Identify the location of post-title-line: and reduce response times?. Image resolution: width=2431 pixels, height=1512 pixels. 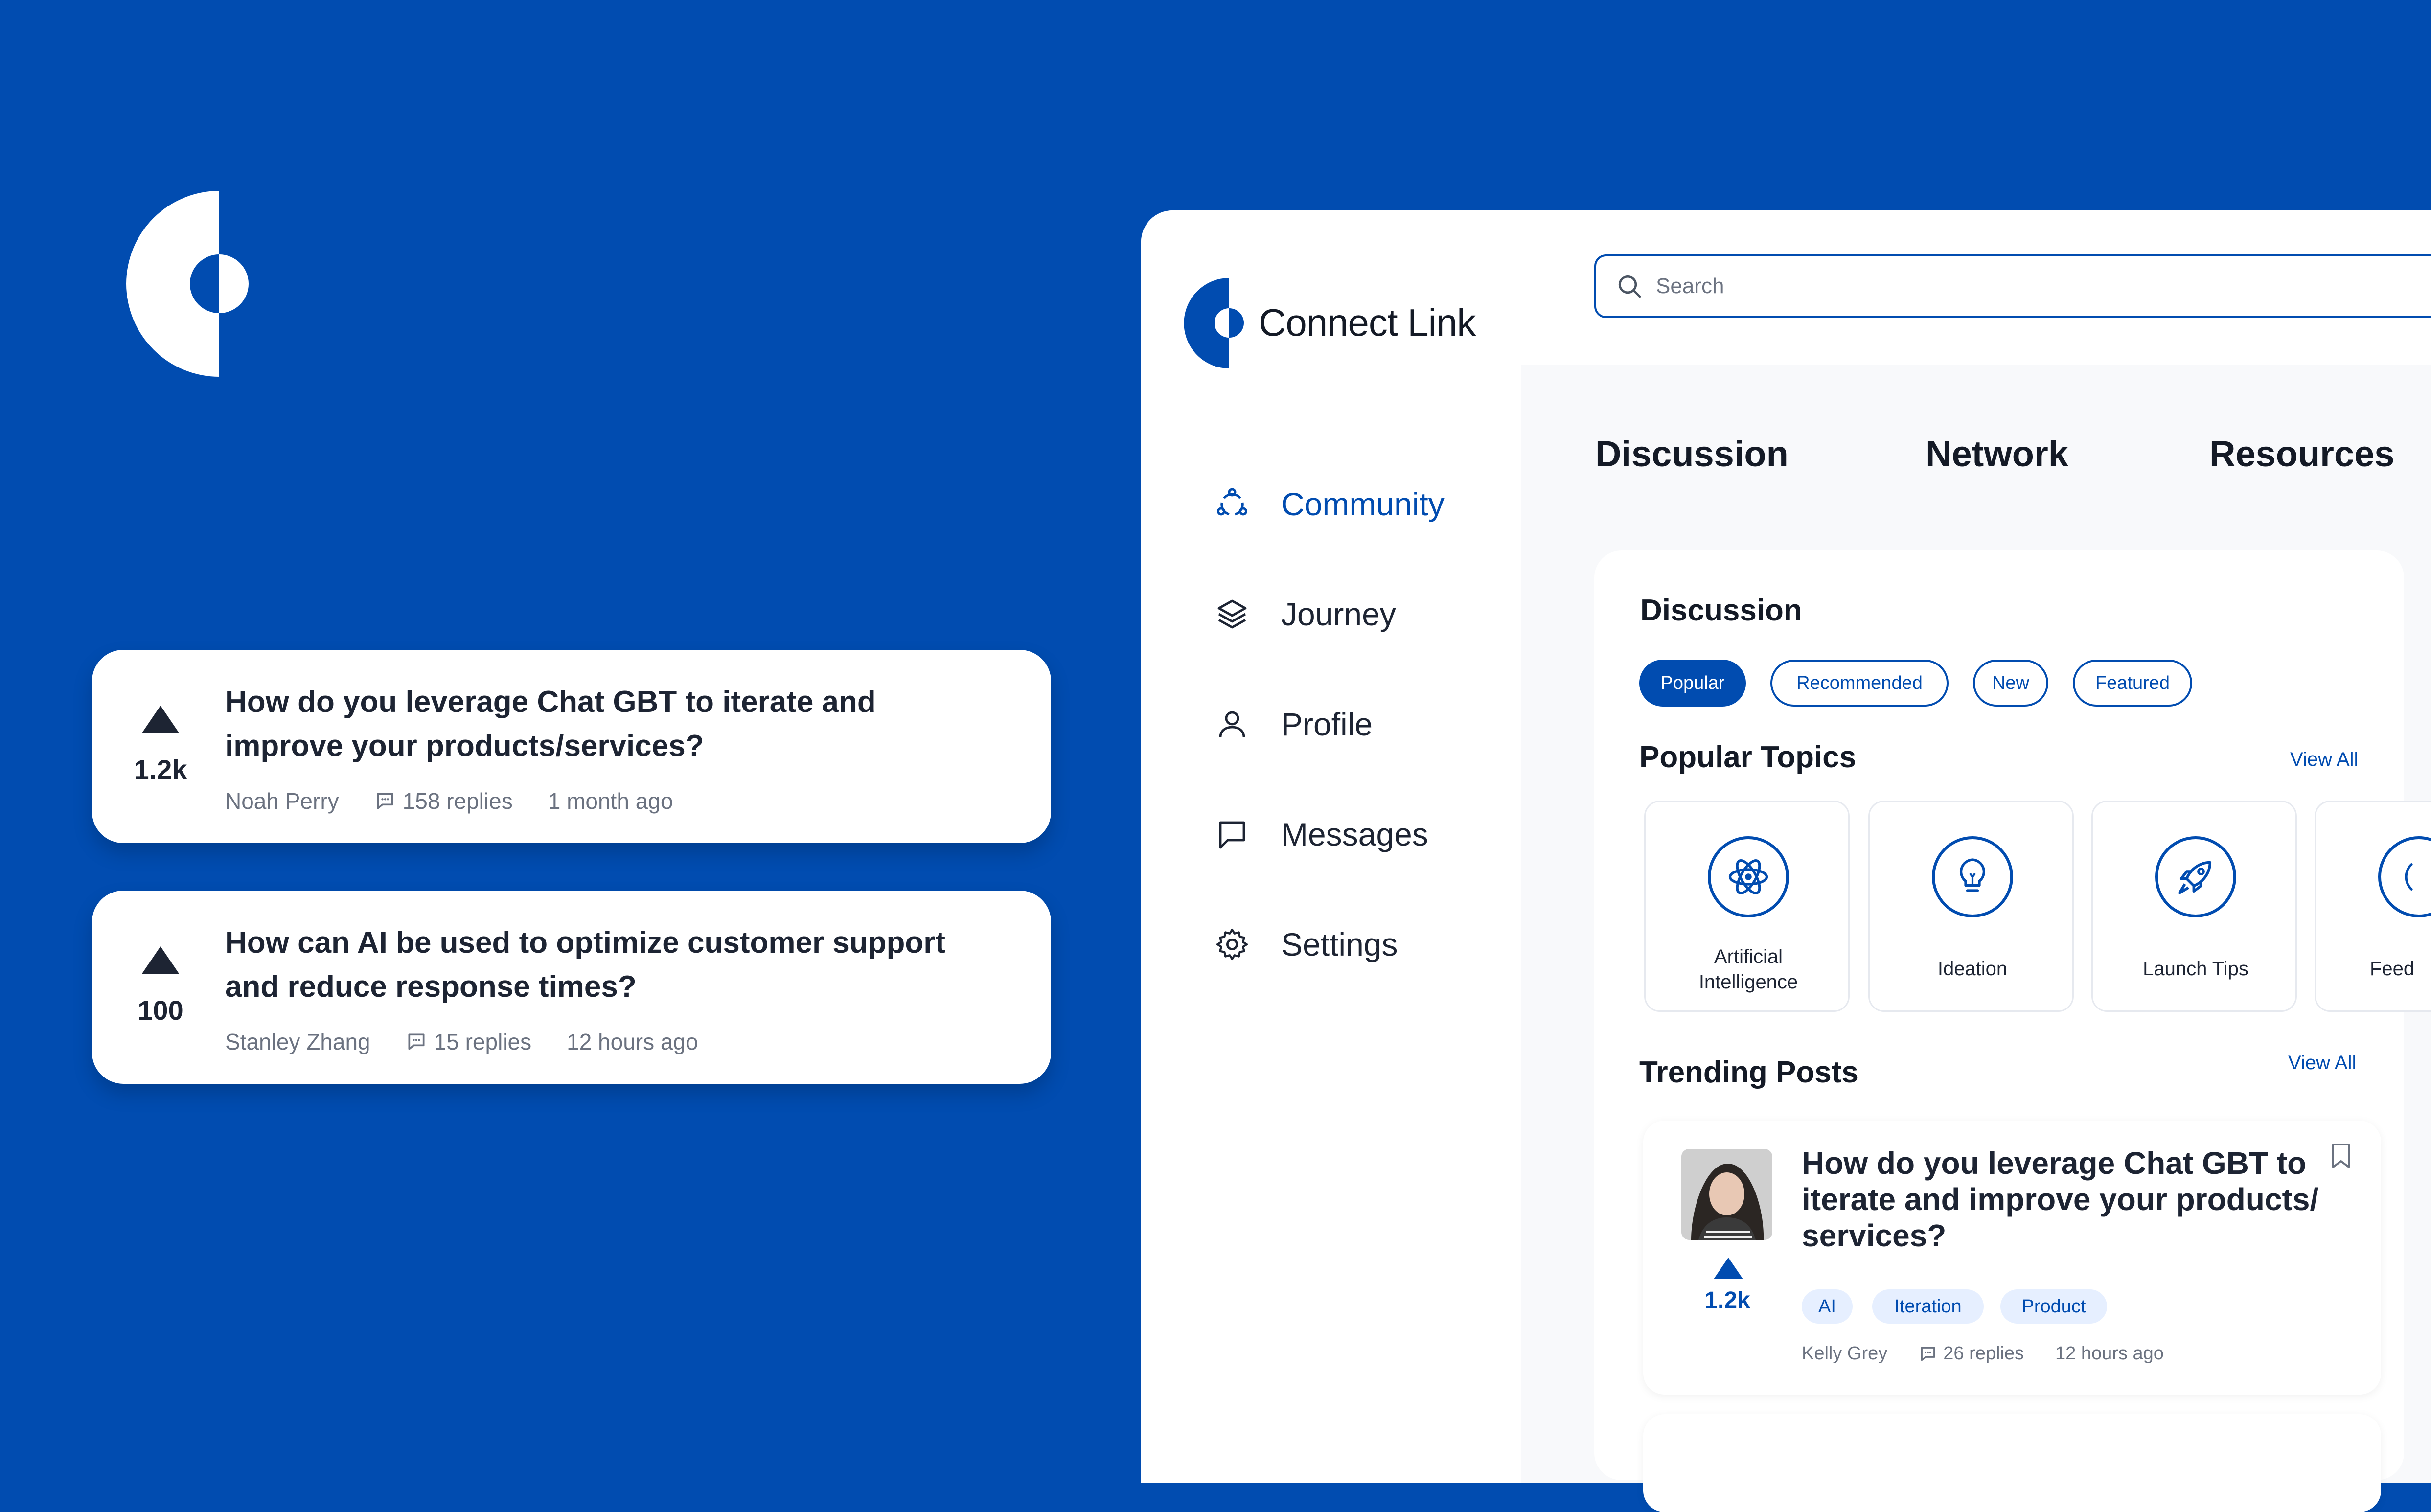
(431, 987).